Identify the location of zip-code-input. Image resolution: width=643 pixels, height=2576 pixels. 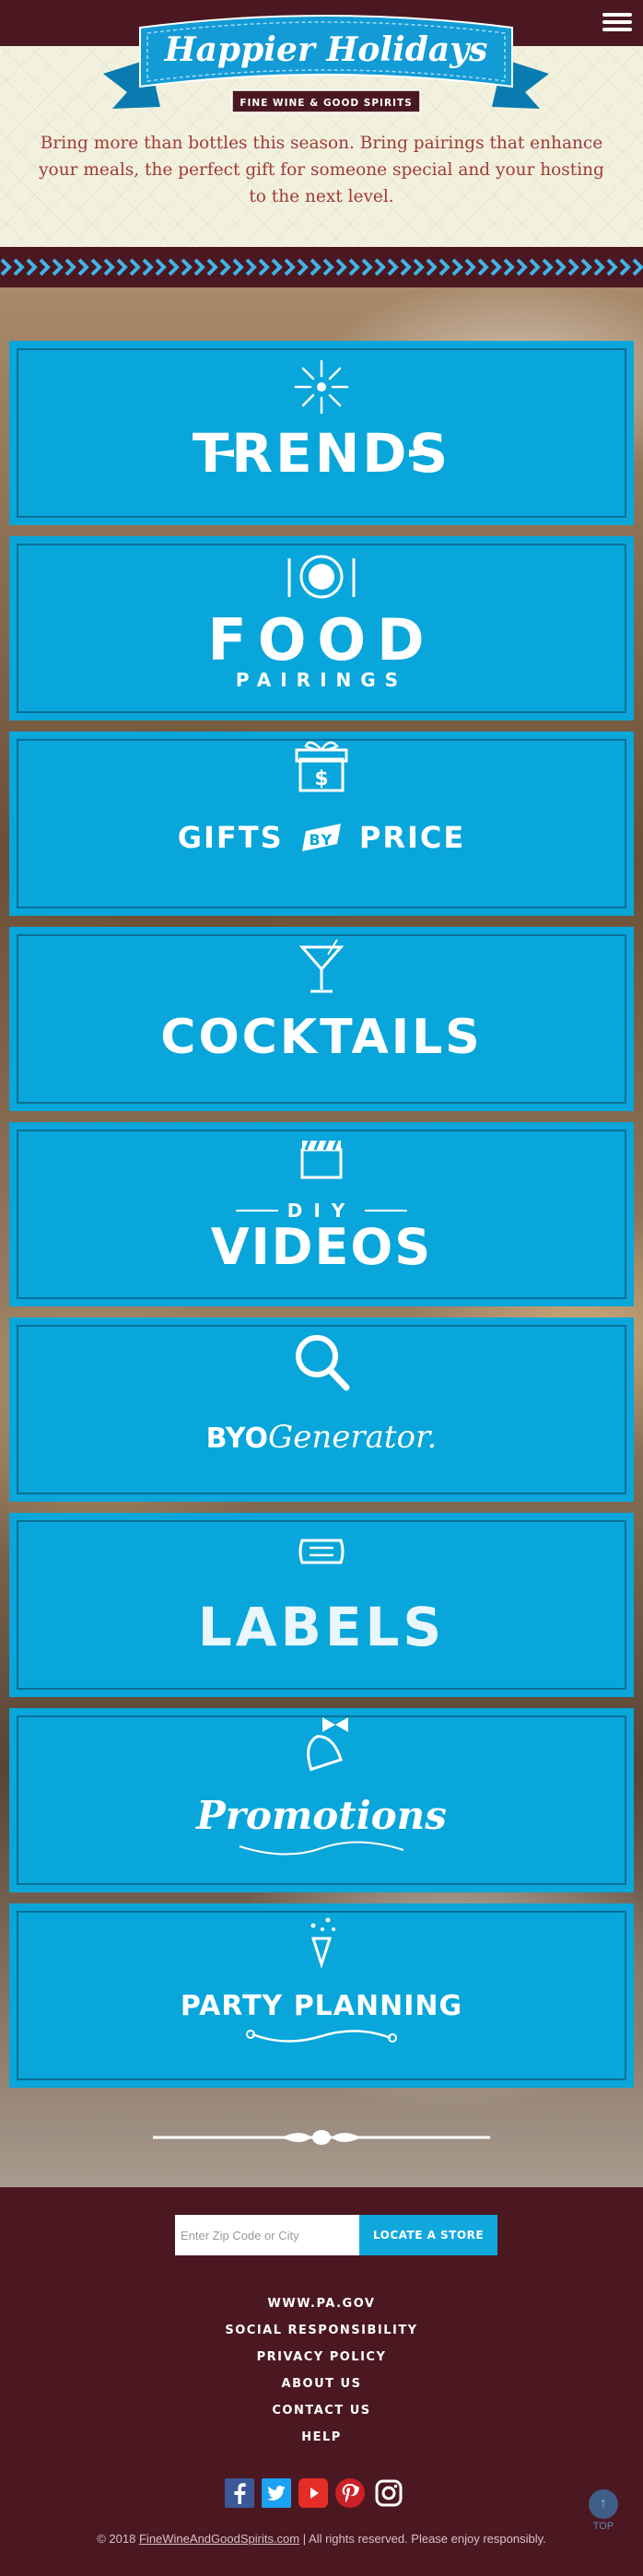
(267, 2235).